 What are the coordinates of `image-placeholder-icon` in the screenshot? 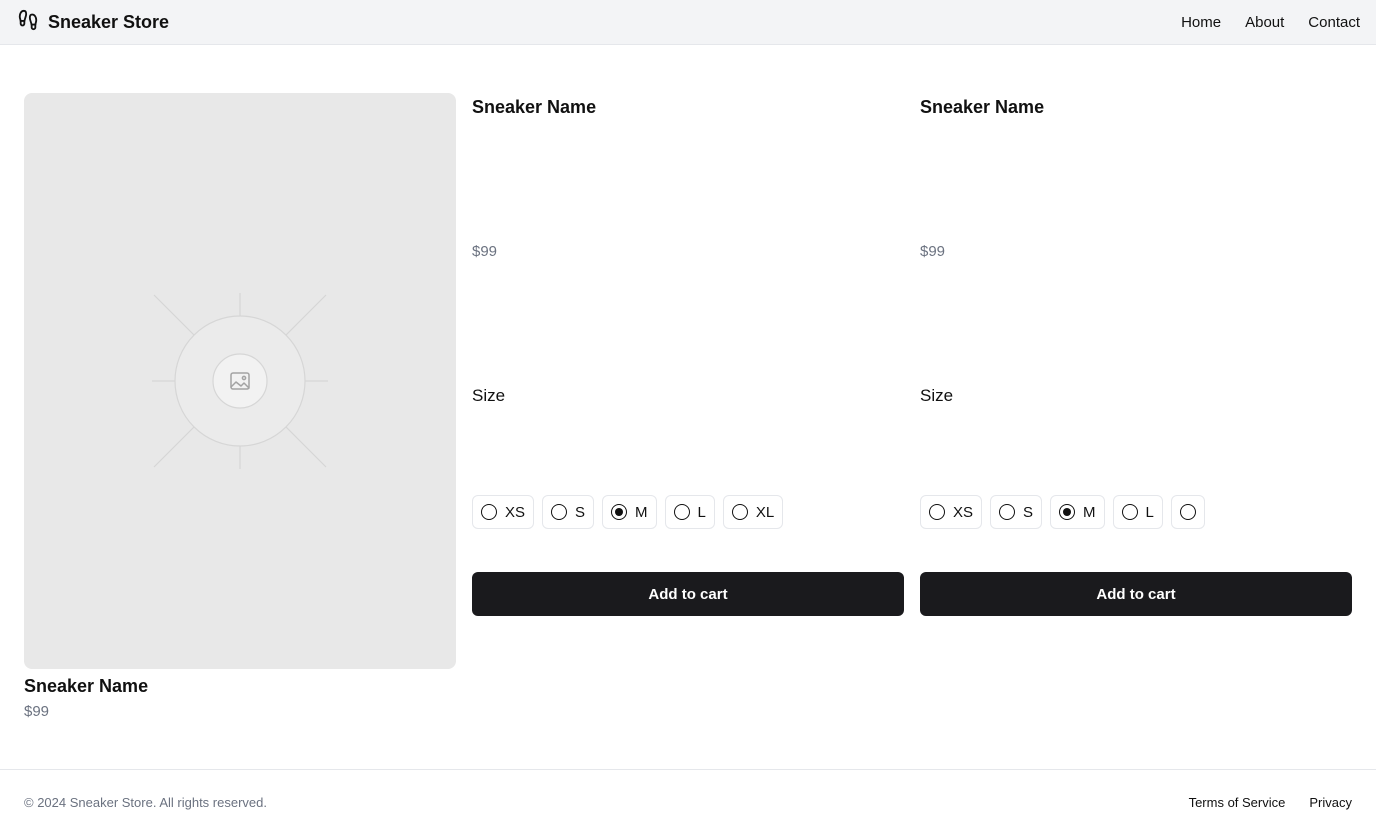 It's located at (240, 381).